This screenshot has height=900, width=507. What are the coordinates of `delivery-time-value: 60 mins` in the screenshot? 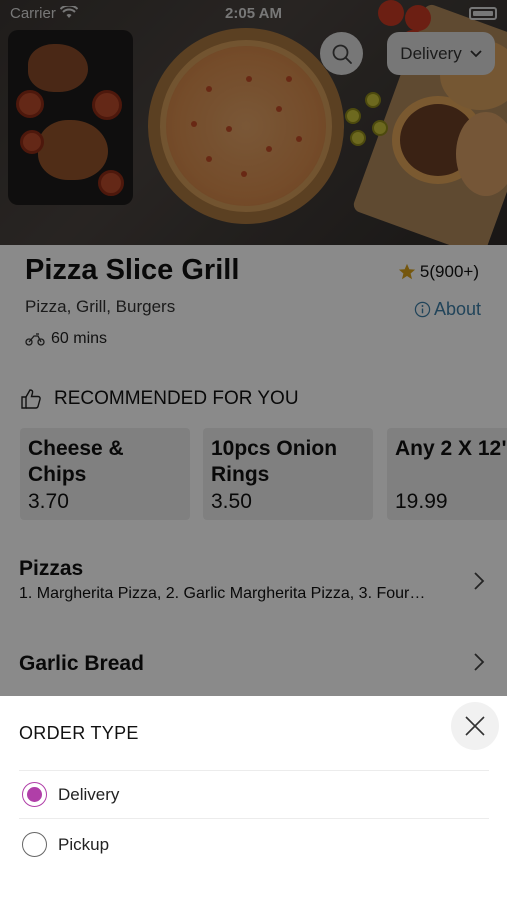 It's located at (79, 338).